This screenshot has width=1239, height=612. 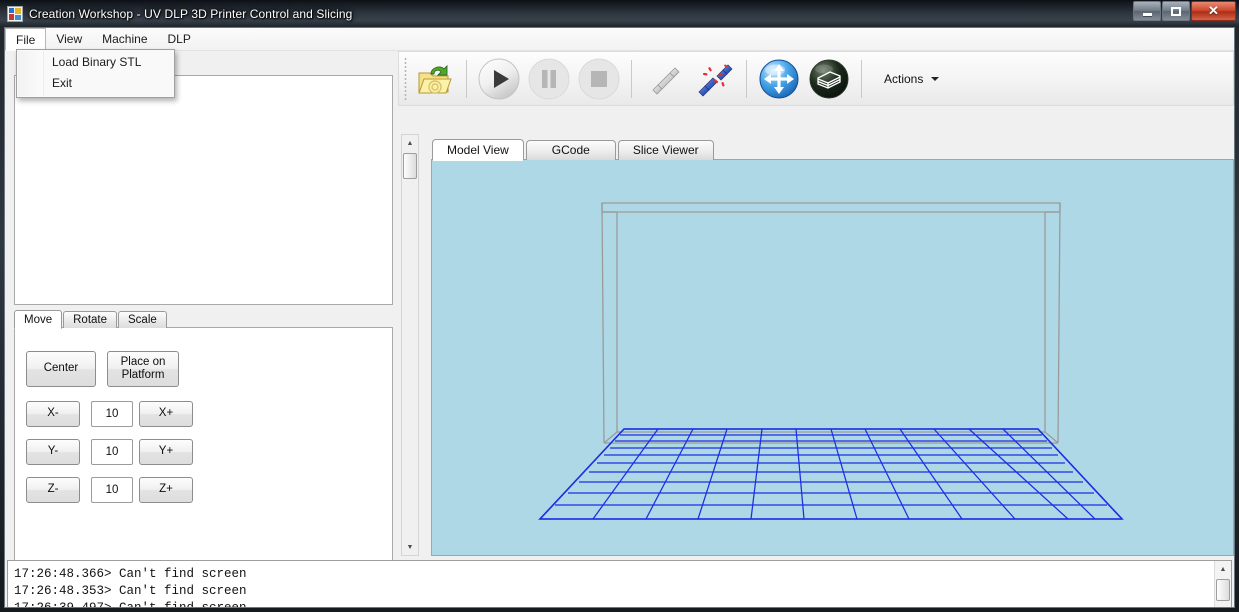 What do you see at coordinates (15, 13) in the screenshot?
I see `app-logo-icon` at bounding box center [15, 13].